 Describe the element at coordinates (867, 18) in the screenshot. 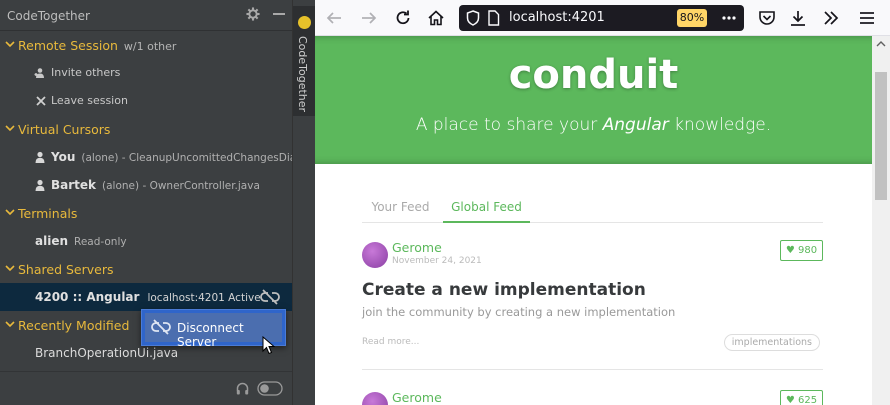

I see `hamburger-menu-icon` at that location.